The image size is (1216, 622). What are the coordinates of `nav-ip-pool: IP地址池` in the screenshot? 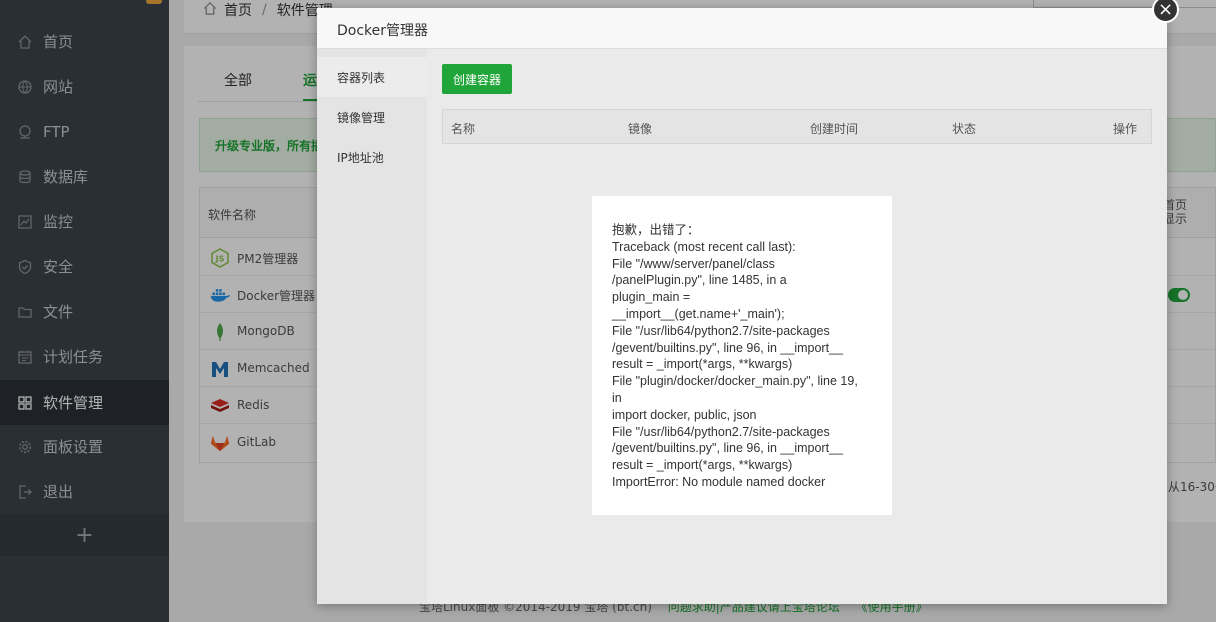 It's located at (372, 157).